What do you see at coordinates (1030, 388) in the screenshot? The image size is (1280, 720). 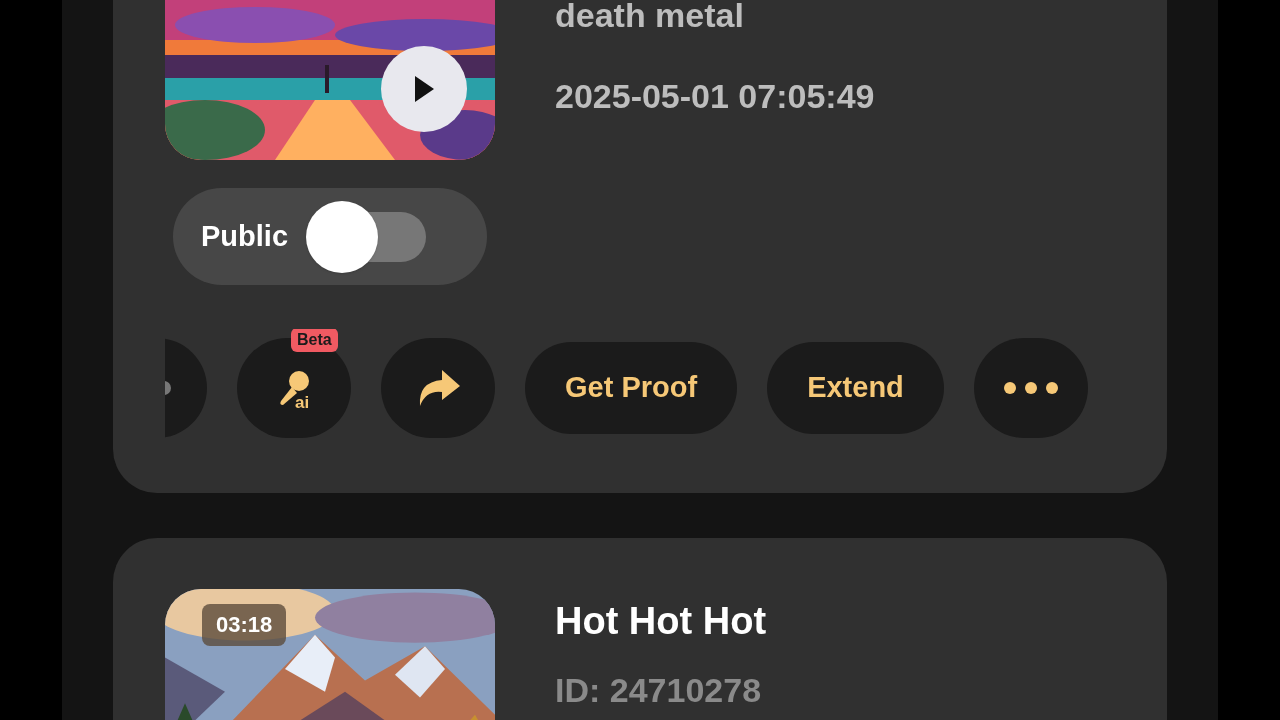 I see `more-icon` at bounding box center [1030, 388].